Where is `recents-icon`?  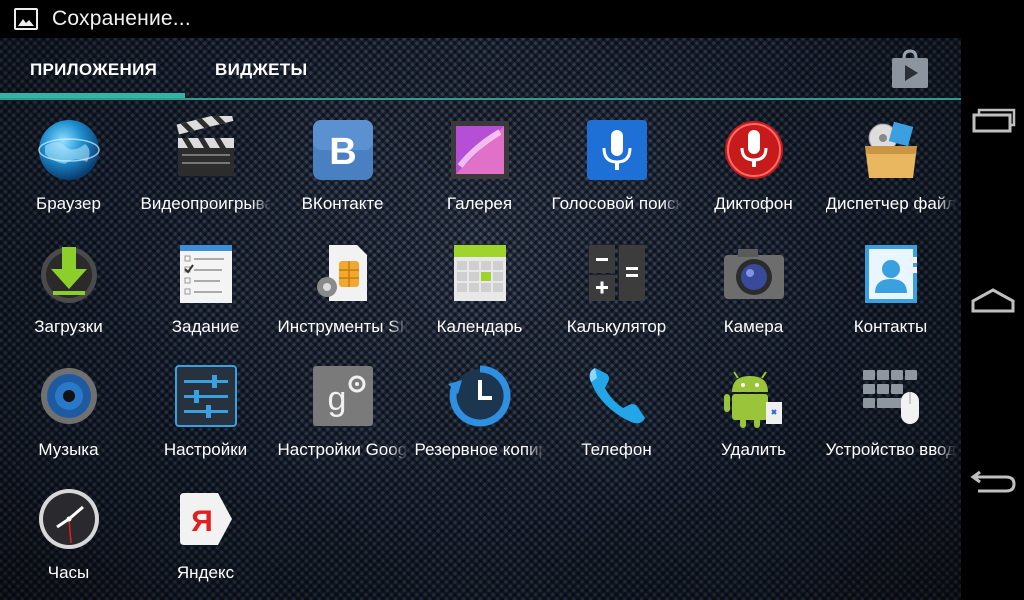 recents-icon is located at coordinates (993, 120).